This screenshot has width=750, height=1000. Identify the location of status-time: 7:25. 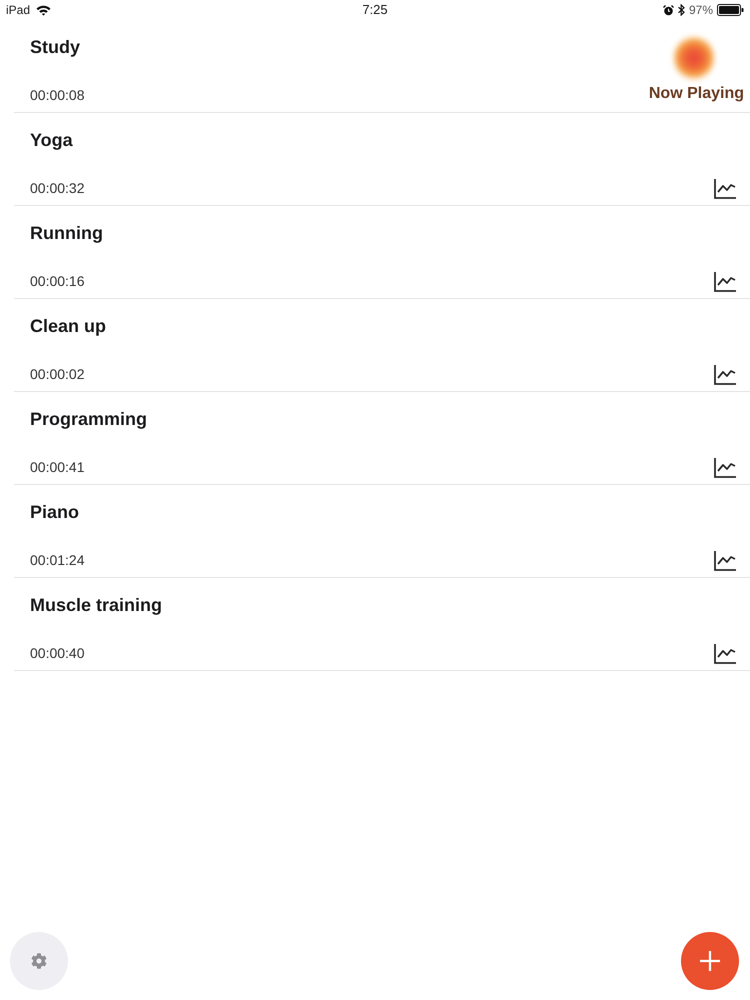
(375, 10).